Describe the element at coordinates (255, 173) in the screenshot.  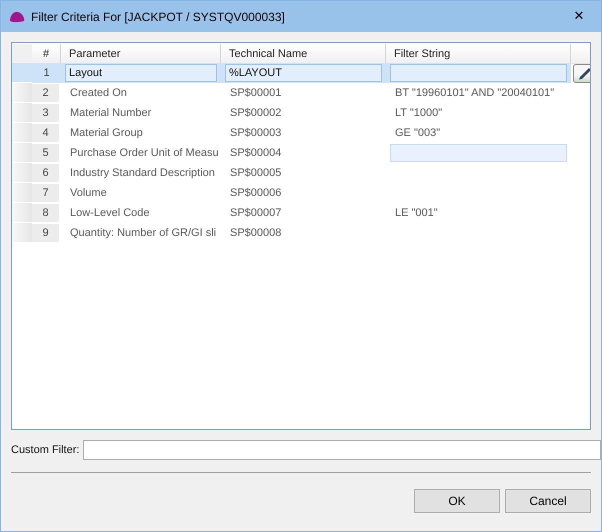
I see `table-cell-text: SP$00005` at that location.